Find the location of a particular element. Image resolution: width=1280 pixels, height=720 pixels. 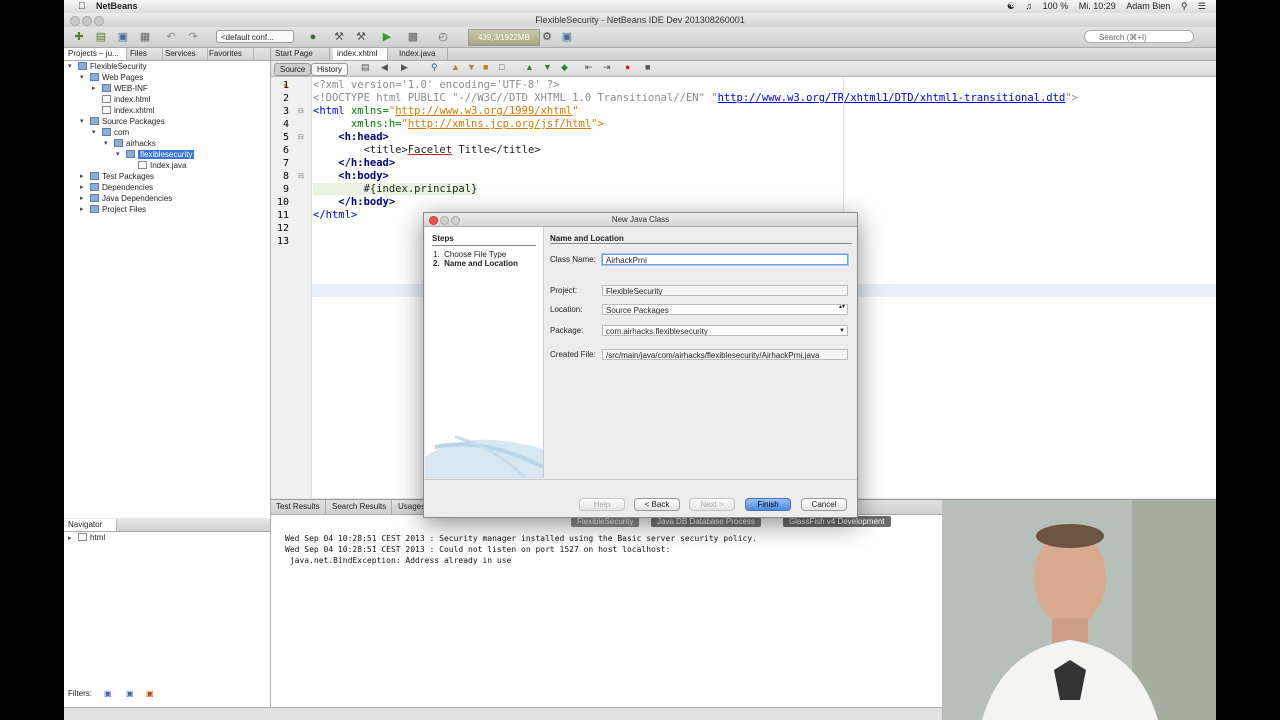

tab-navigator: Navigator is located at coordinates (90, 525).